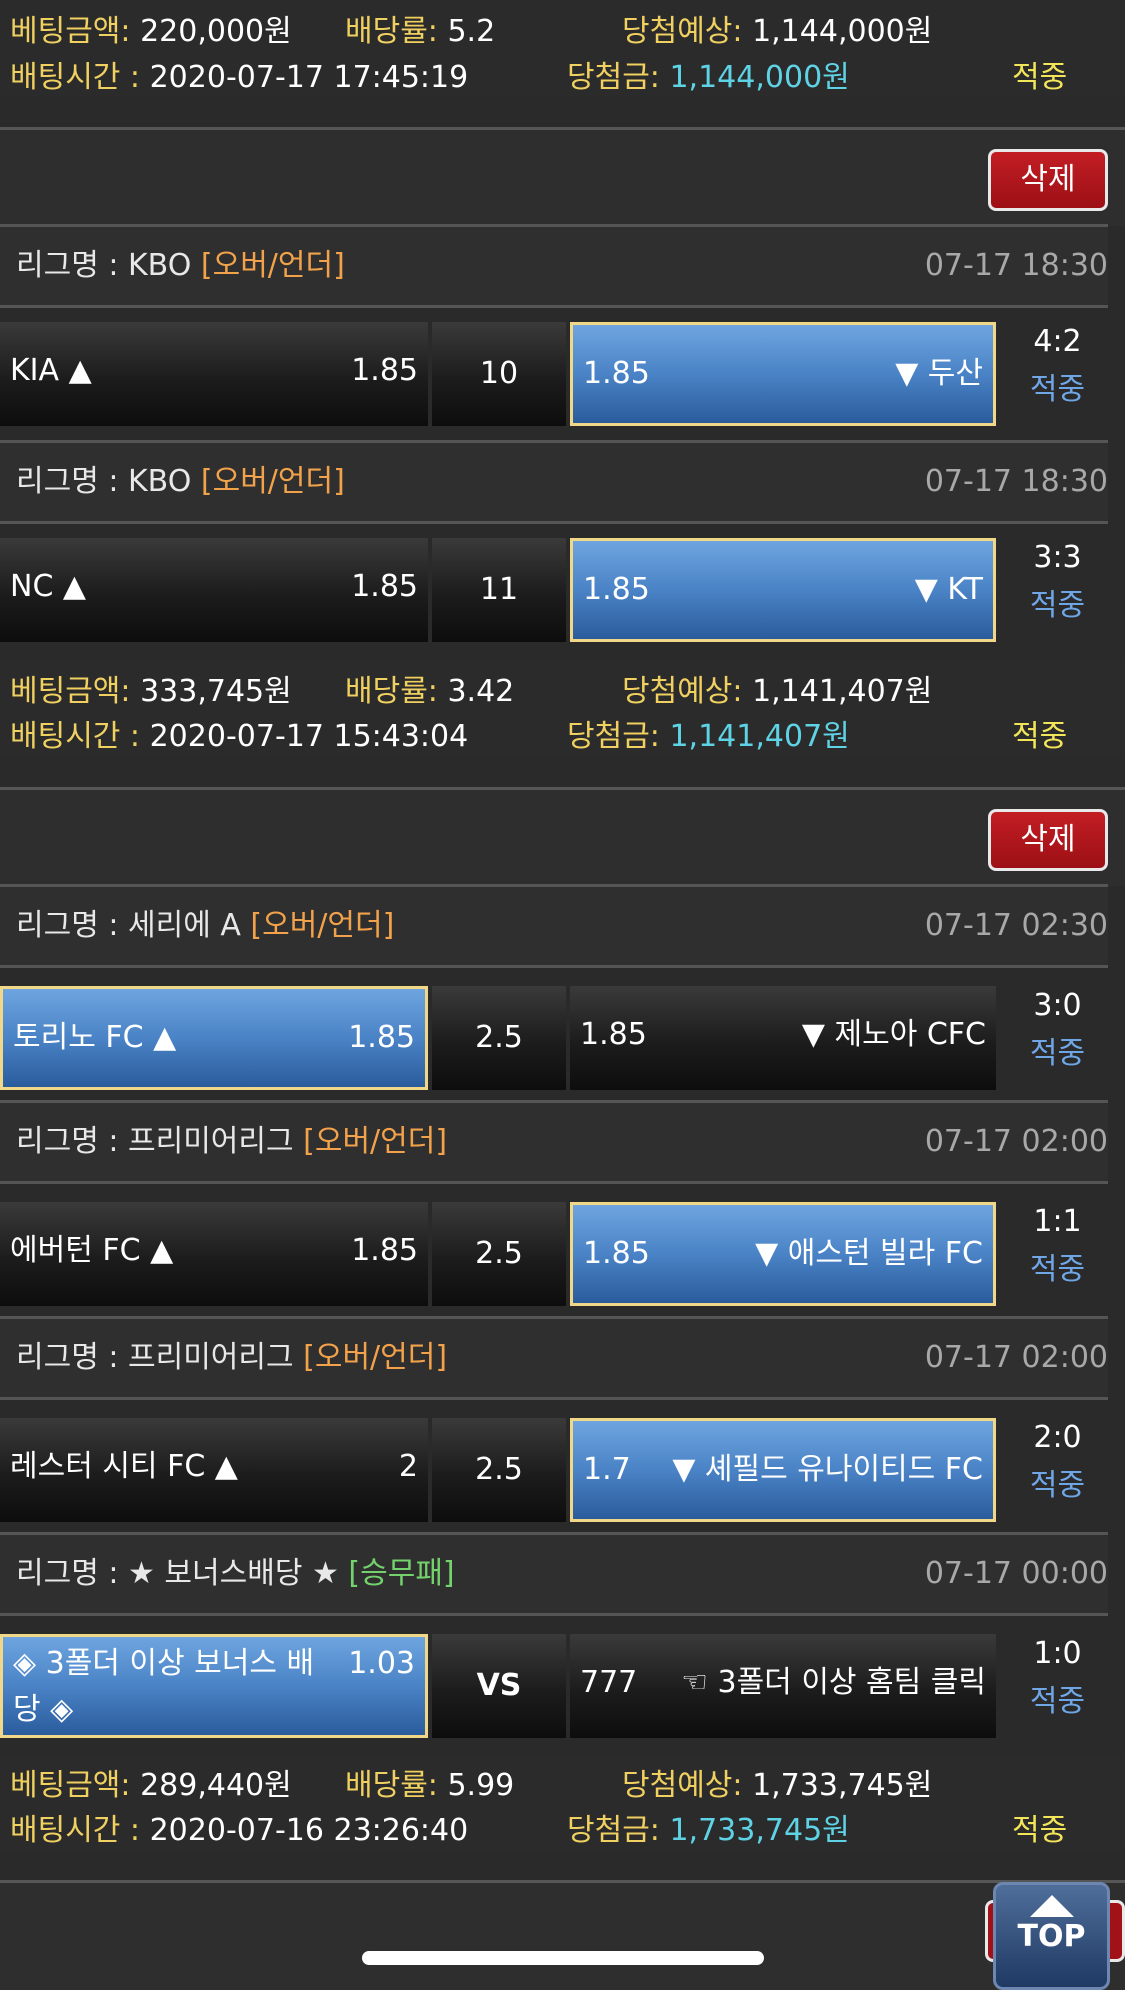 The height and width of the screenshot is (1990, 1125). Describe the element at coordinates (164, 1686) in the screenshot. I see `home-team: ◈ 3폴더 이상 보너스 배당 ◈` at that location.